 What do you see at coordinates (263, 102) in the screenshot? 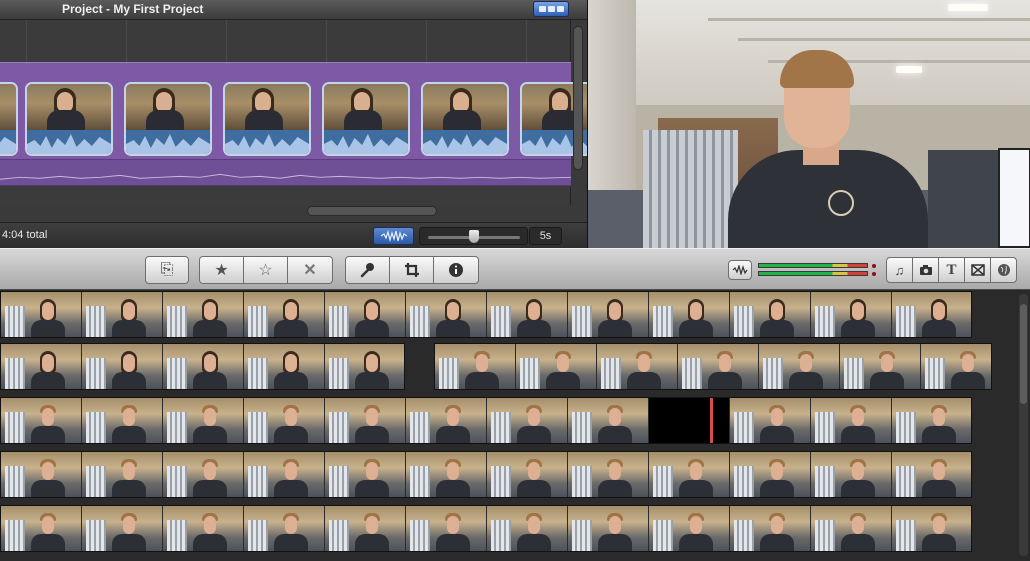
I see `clip-person-face` at bounding box center [263, 102].